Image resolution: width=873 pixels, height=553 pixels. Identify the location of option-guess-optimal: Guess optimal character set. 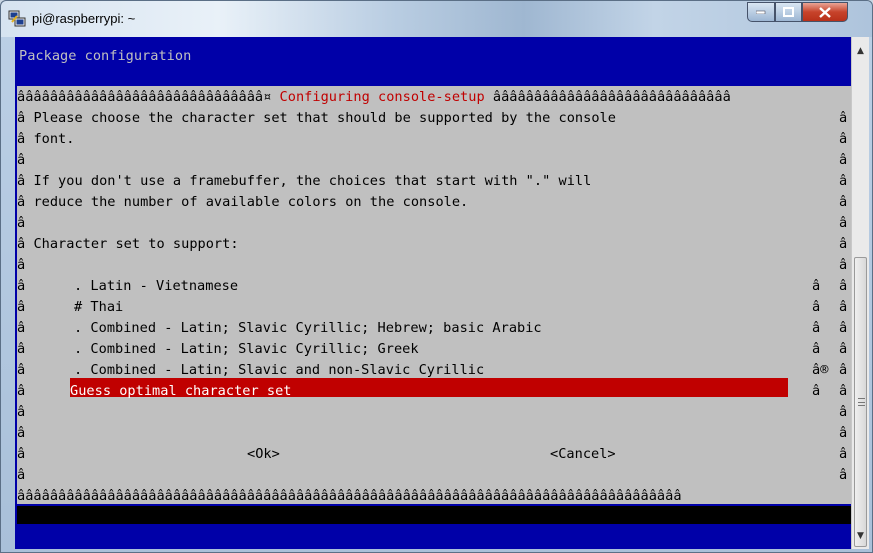
(181, 391).